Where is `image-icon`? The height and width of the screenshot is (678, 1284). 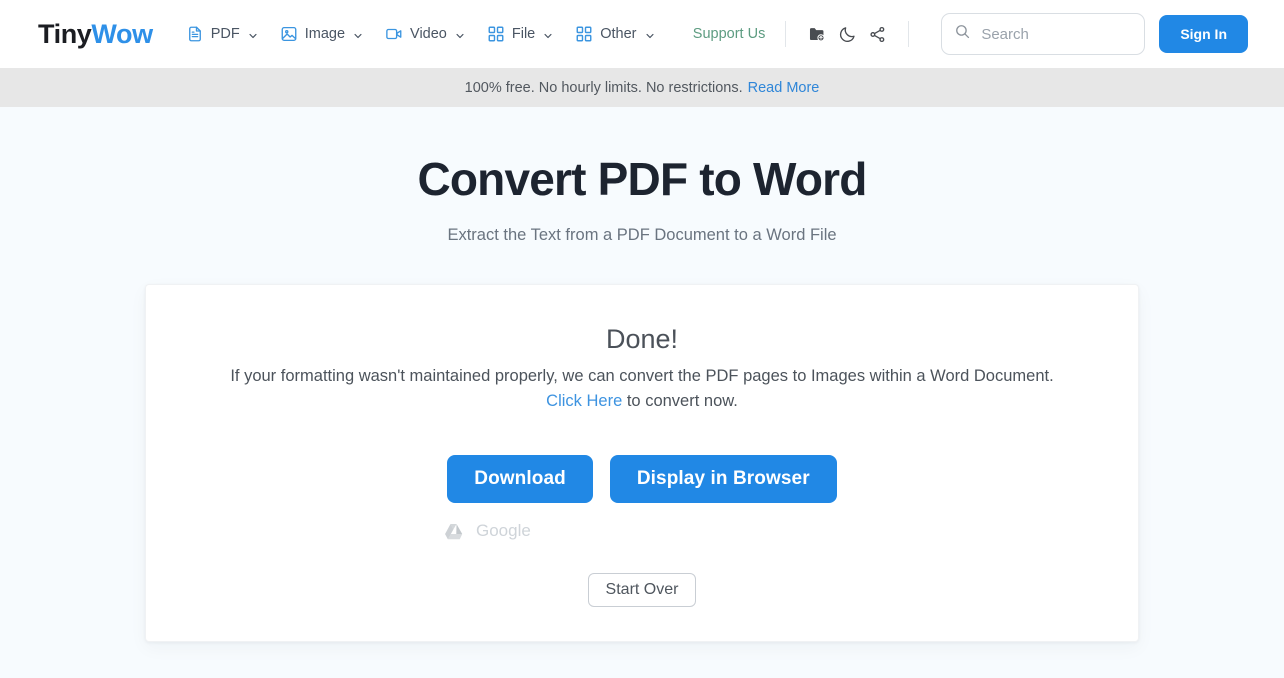
image-icon is located at coordinates (289, 34).